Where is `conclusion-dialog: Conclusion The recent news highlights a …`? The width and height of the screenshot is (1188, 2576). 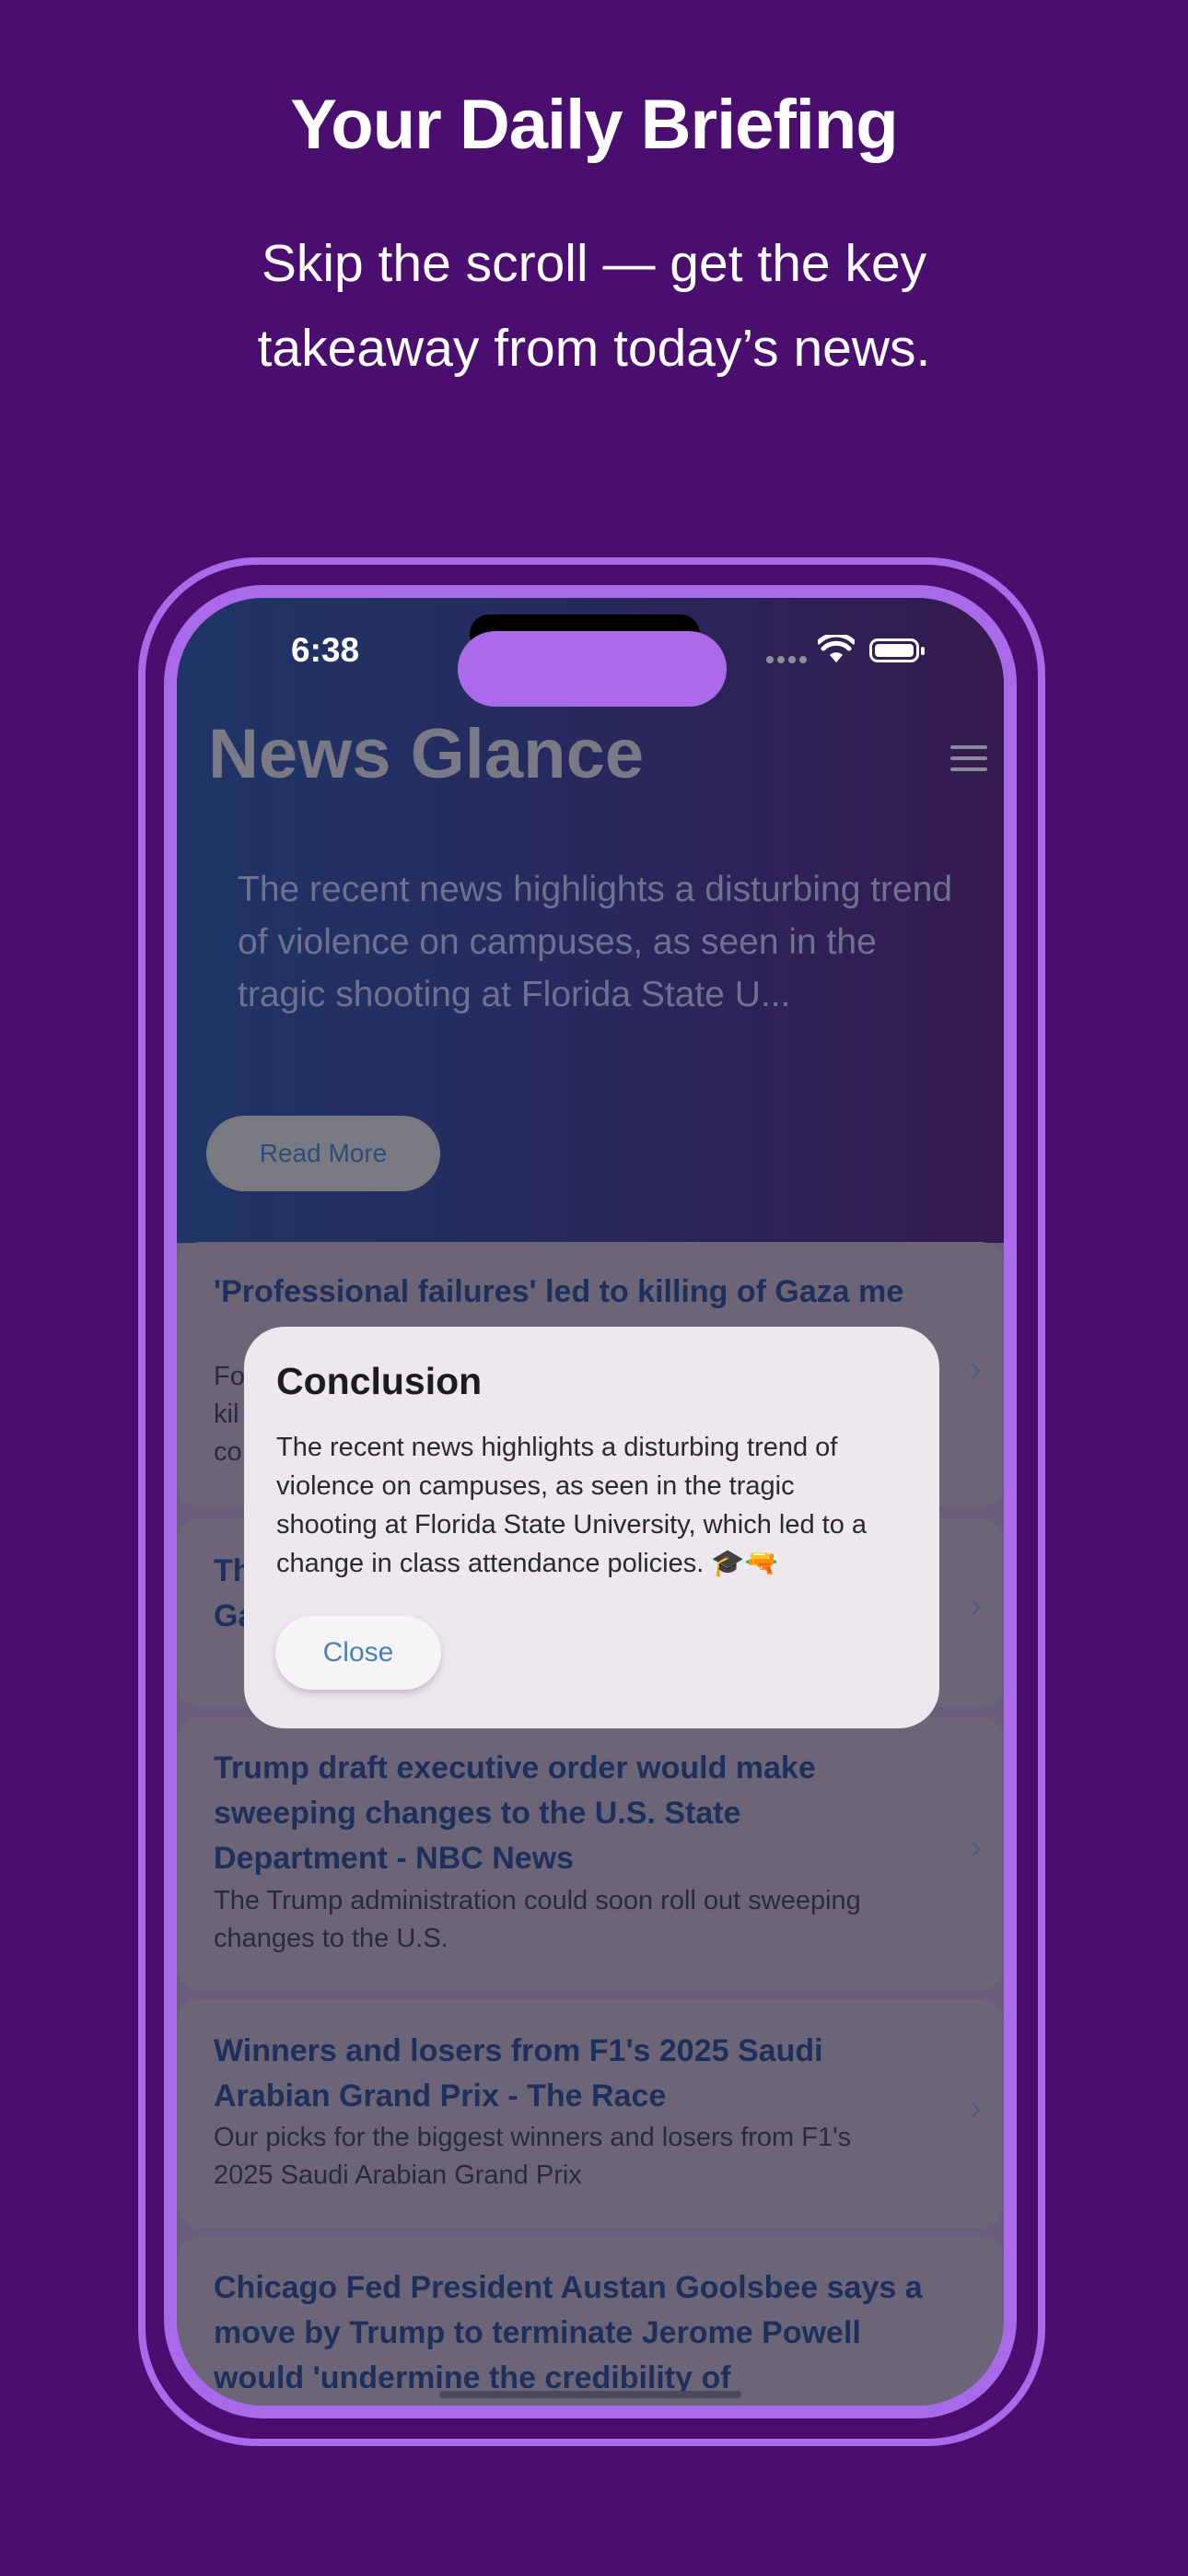
conclusion-dialog: Conclusion The recent news highlights a … is located at coordinates (591, 1527).